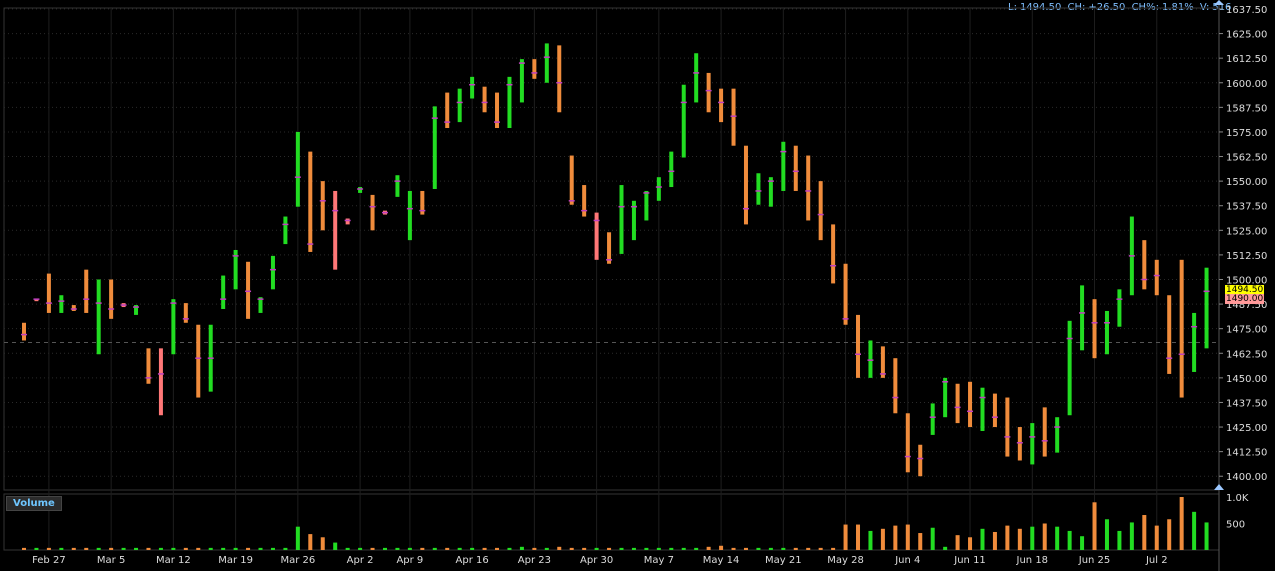 Image resolution: width=1275 pixels, height=571 pixels. What do you see at coordinates (1246, 453) in the screenshot?
I see `y-tick-label: 1412.50` at bounding box center [1246, 453].